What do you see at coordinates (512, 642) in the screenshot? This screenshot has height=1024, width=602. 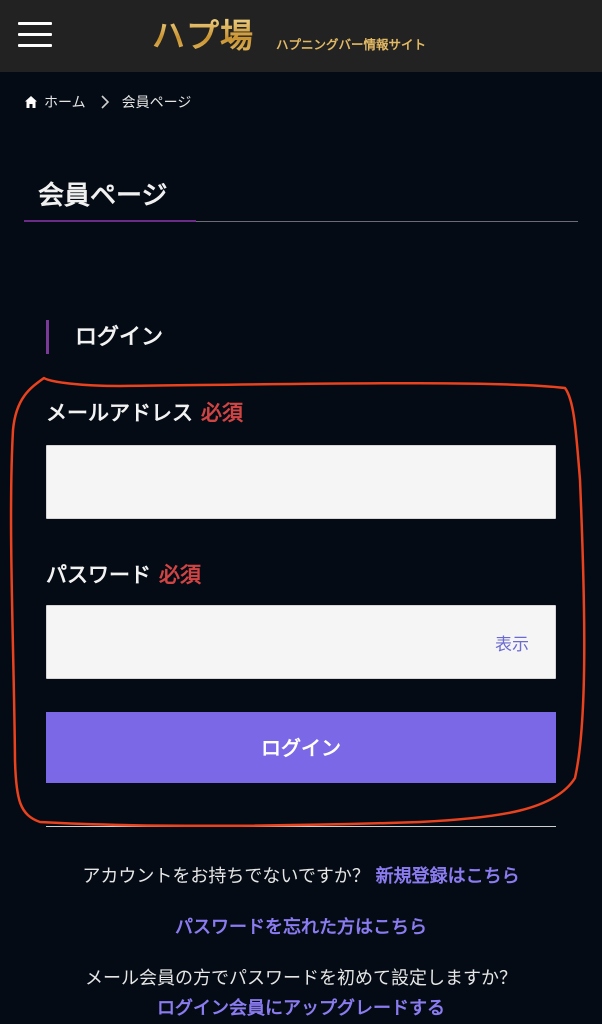 I see `show-password-toggle: 表示` at bounding box center [512, 642].